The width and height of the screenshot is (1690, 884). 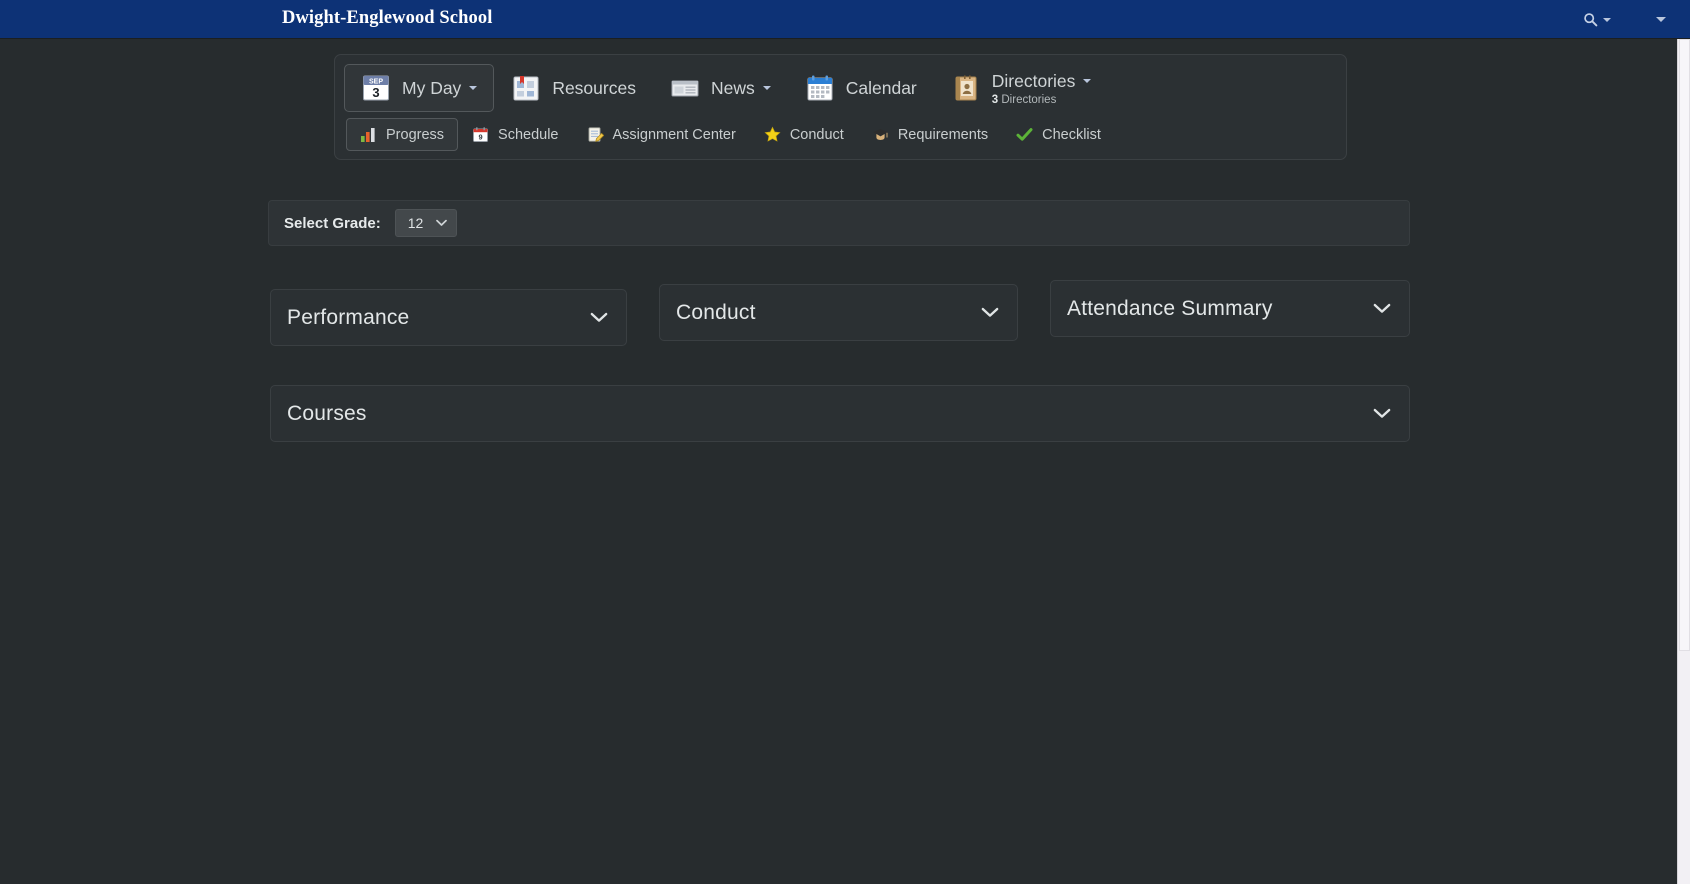 What do you see at coordinates (845, 19) in the screenshot?
I see `top-brand-bar: Dwight-Englewood School` at bounding box center [845, 19].